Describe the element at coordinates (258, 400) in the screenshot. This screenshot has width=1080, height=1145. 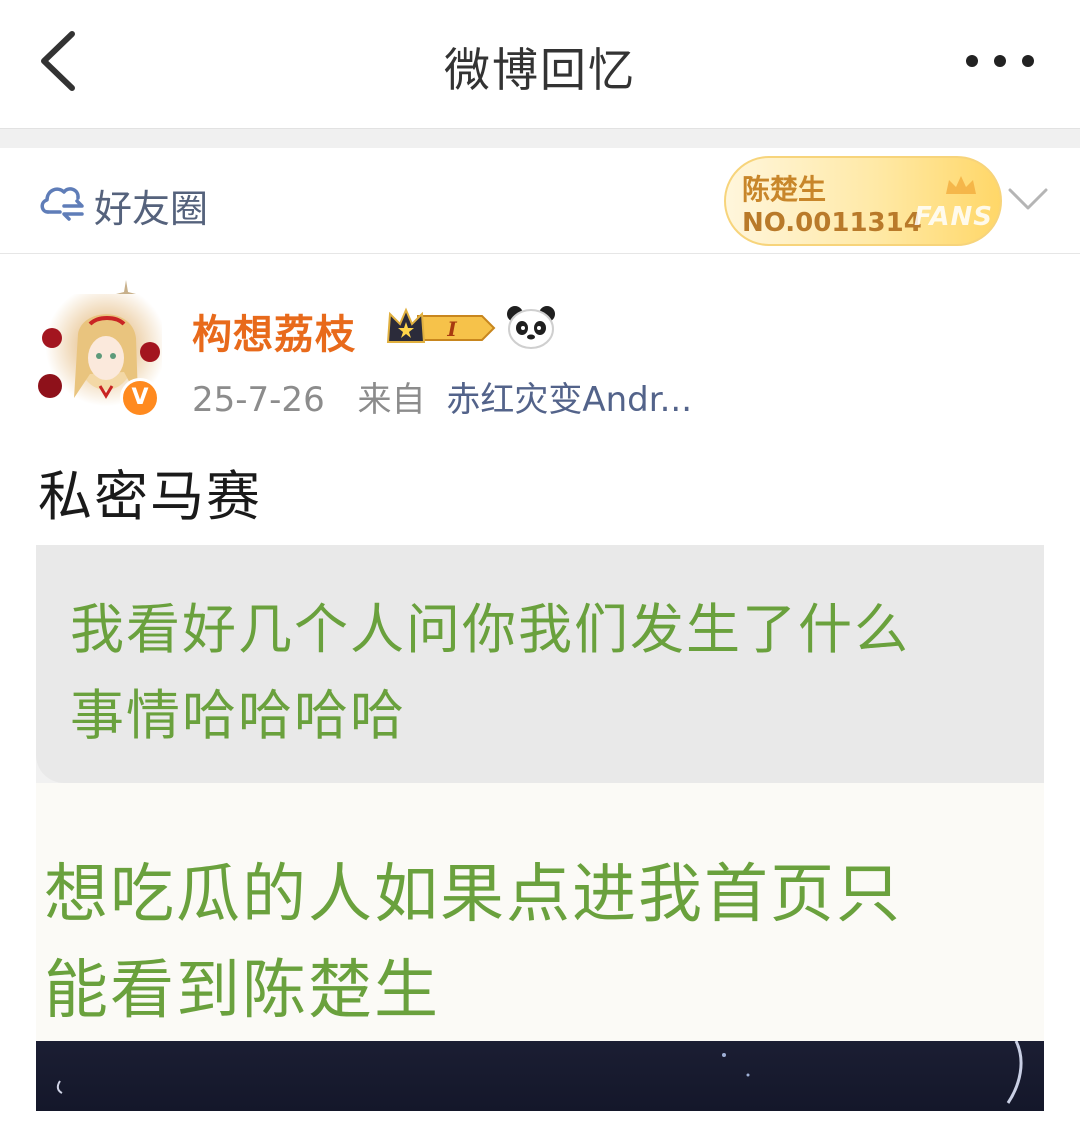
I see `post-date: 25-7-26` at that location.